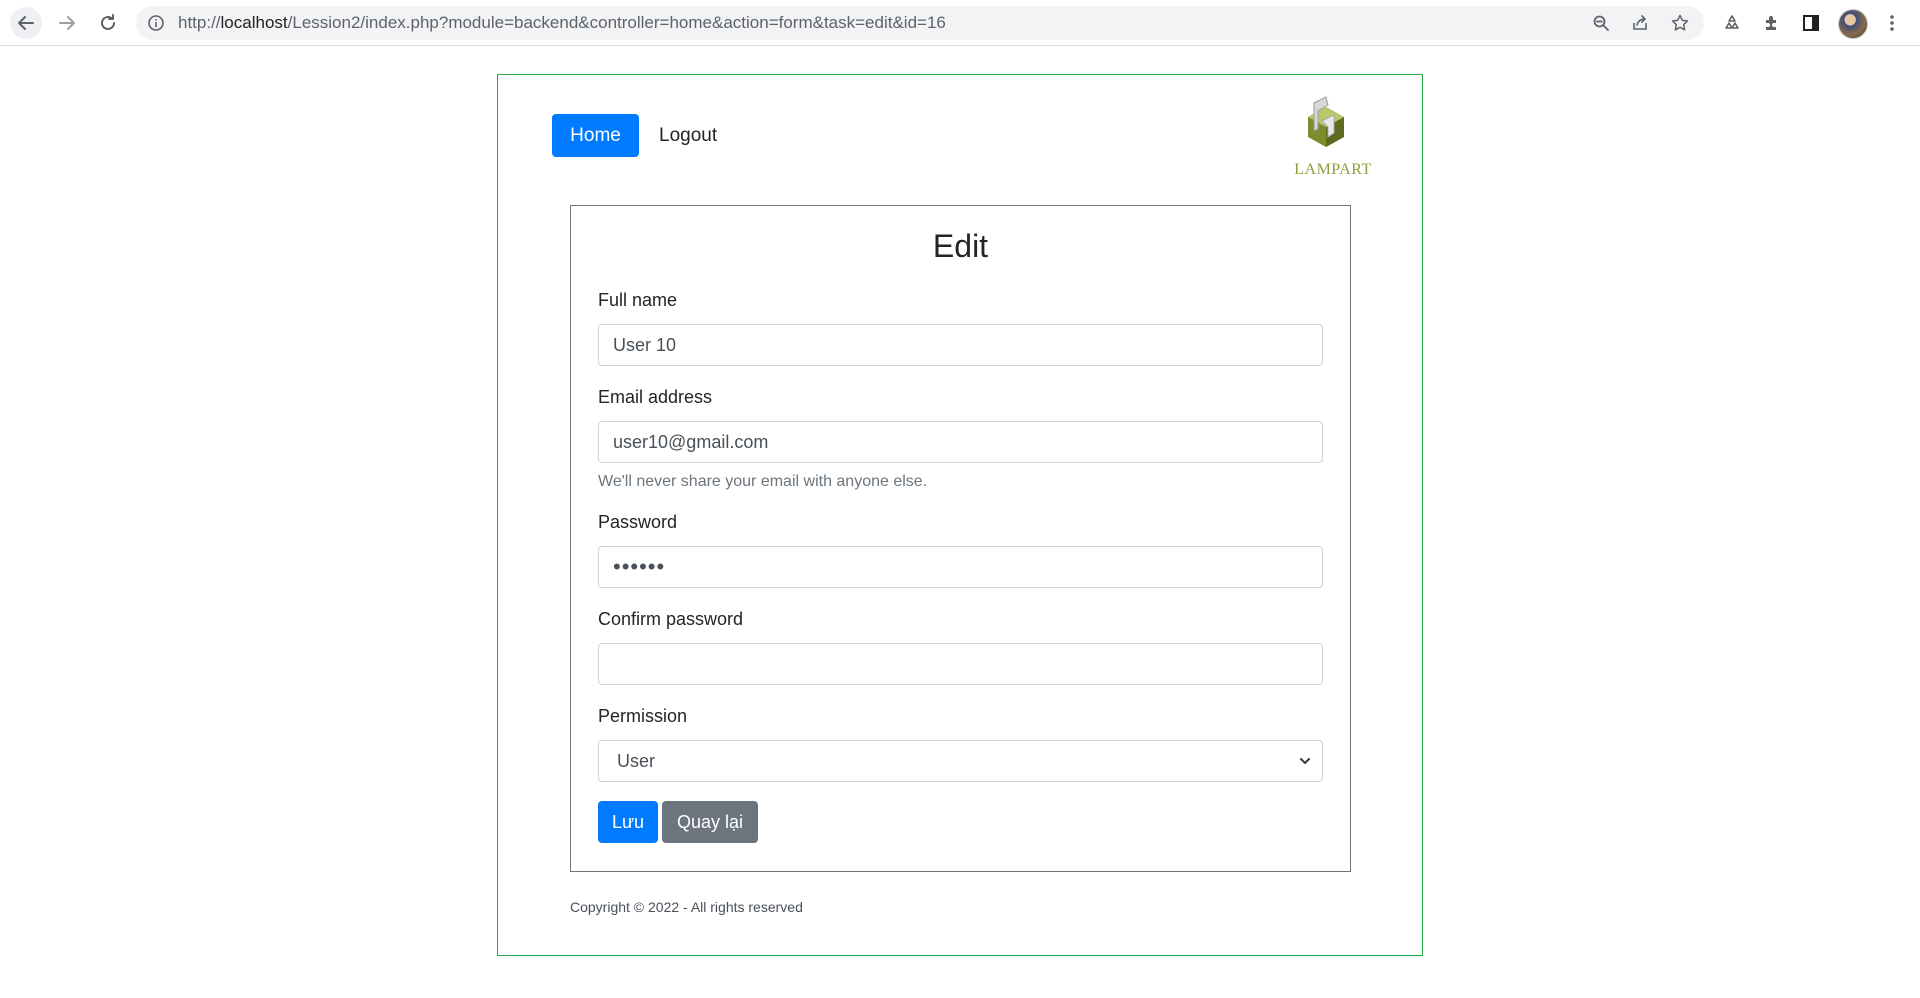 This screenshot has height=998, width=1920. I want to click on confirm-password-input, so click(960, 664).